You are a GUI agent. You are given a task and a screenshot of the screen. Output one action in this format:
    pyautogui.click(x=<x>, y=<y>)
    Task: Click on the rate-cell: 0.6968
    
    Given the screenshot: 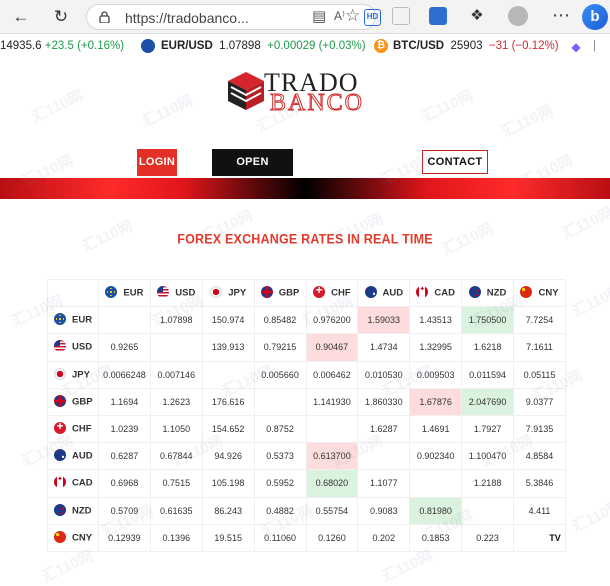 What is the action you would take?
    pyautogui.click(x=124, y=483)
    